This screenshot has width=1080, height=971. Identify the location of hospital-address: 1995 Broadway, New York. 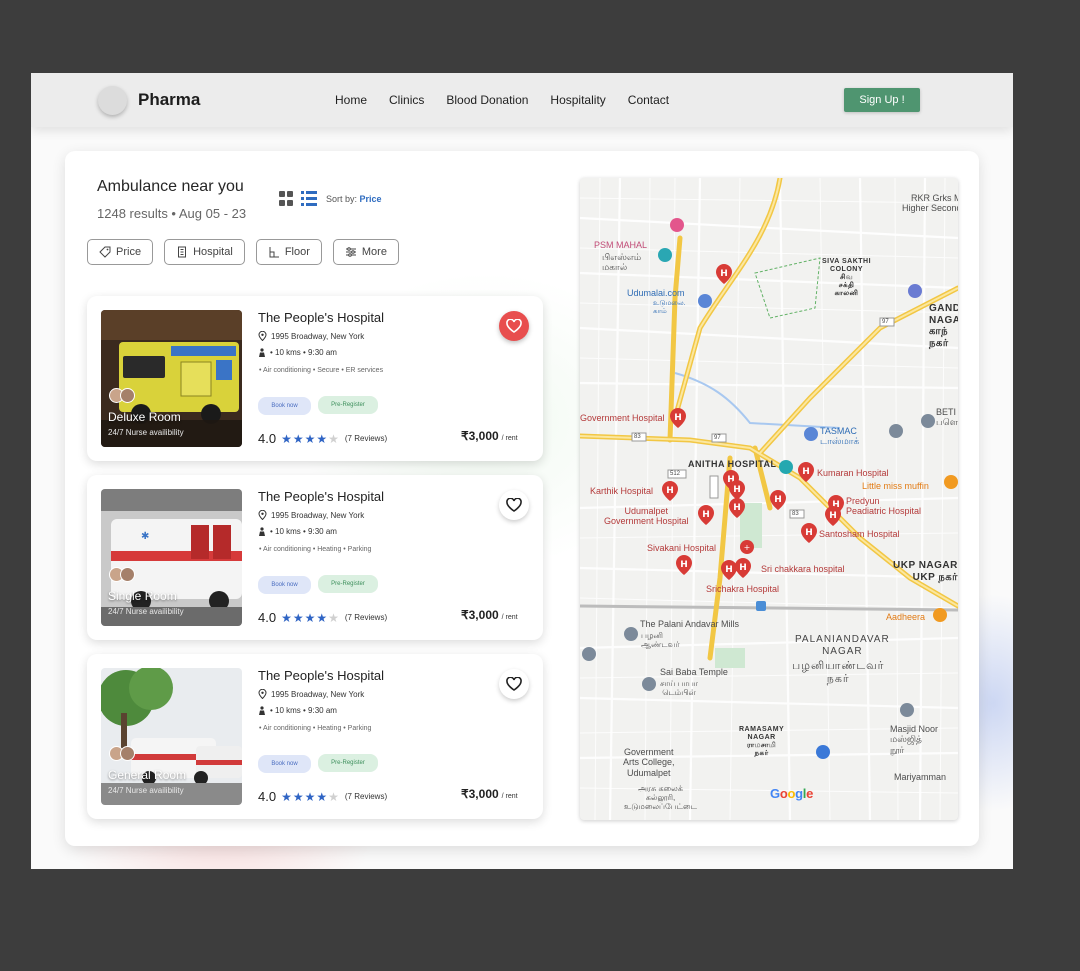
(311, 694).